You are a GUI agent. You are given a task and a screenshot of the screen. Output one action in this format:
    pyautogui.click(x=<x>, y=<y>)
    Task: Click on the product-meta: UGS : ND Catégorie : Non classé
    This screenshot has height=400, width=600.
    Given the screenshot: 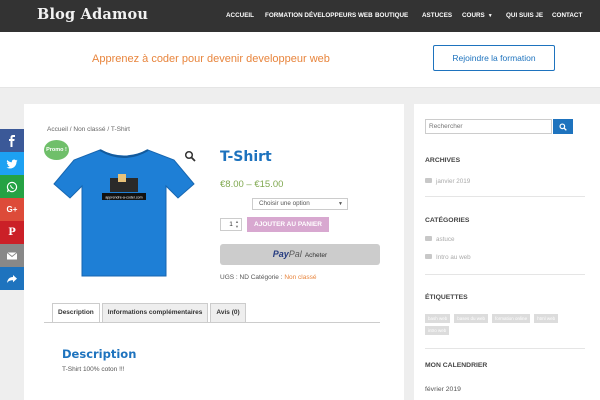 What is the action you would take?
    pyautogui.click(x=268, y=277)
    